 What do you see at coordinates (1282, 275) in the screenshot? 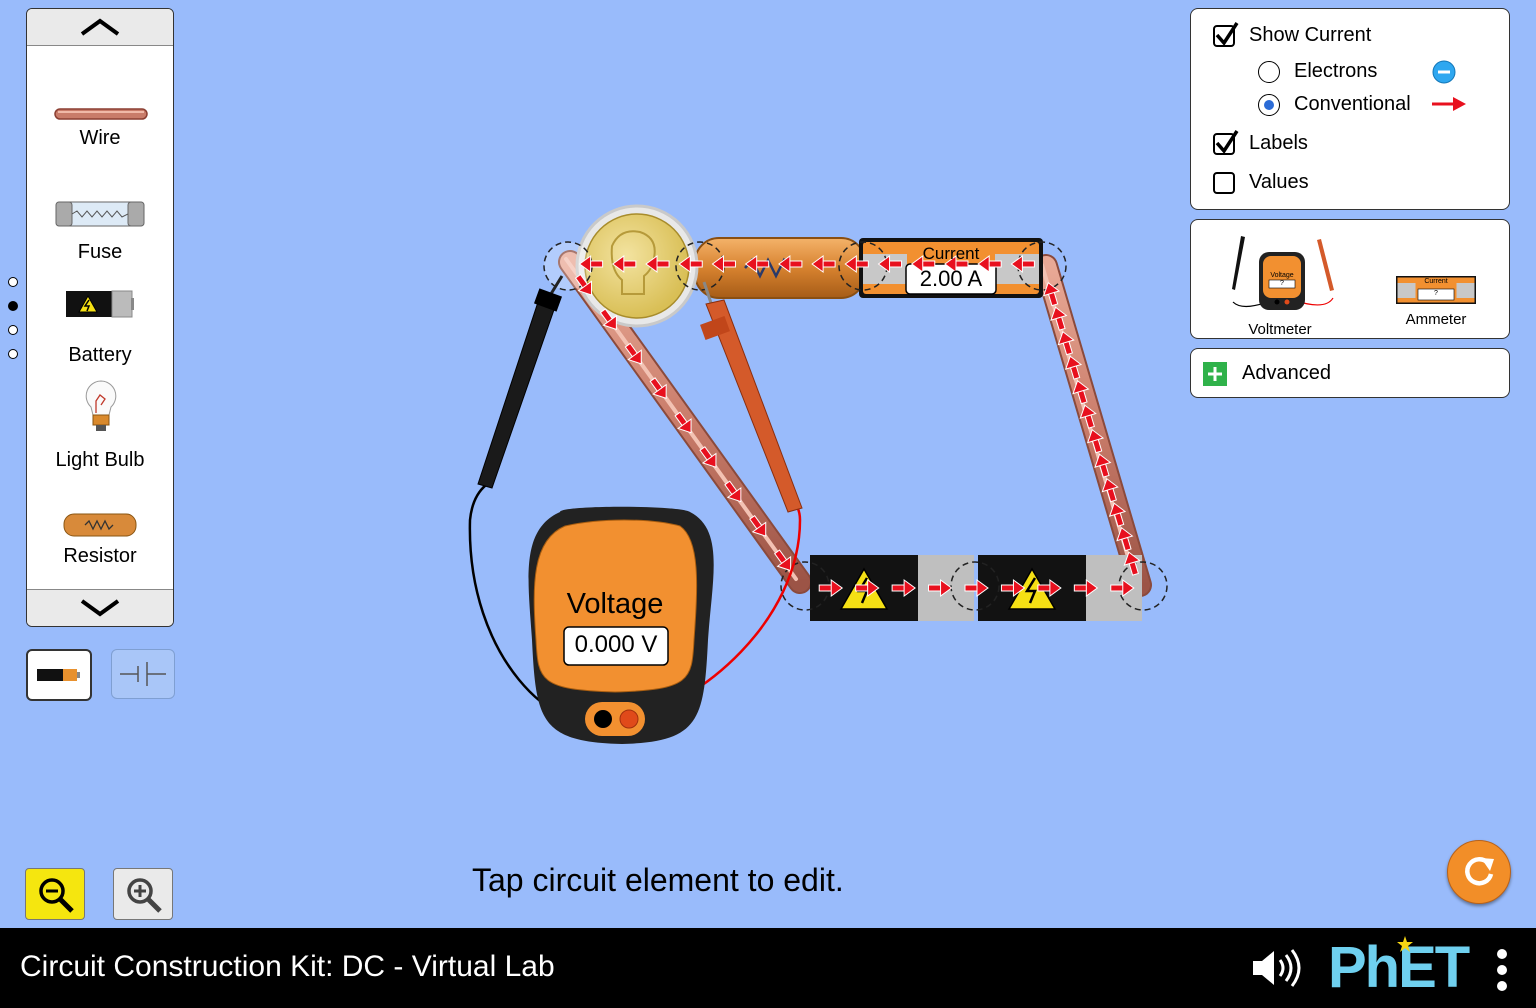
I see `voltmeter-icon-label: Voltage` at bounding box center [1282, 275].